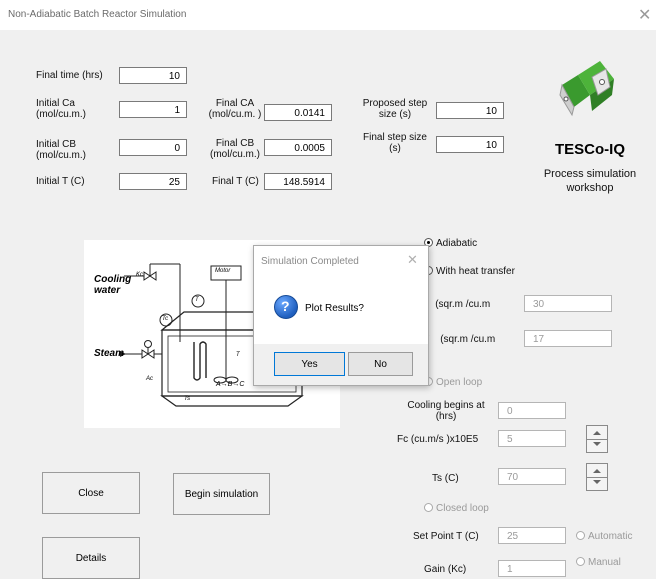 The height and width of the screenshot is (579, 656). What do you see at coordinates (532, 568) in the screenshot?
I see `gain-field: 1` at bounding box center [532, 568].